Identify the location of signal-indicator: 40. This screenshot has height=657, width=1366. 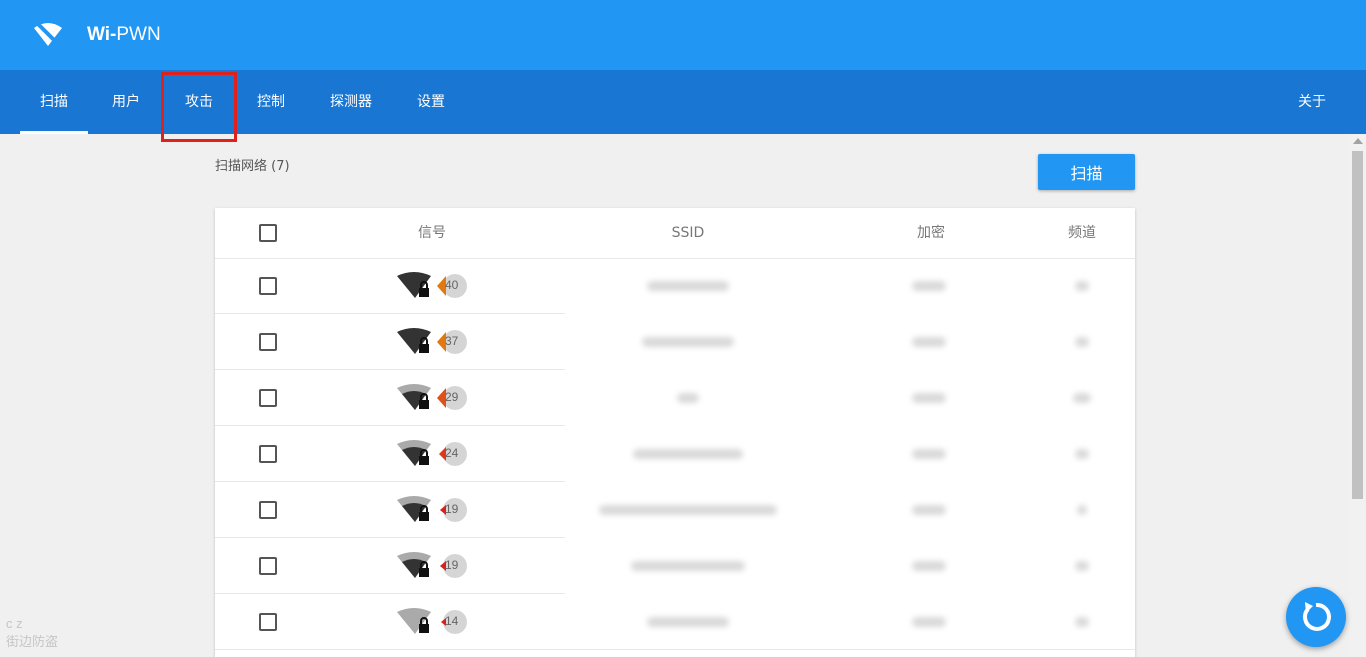
(432, 287).